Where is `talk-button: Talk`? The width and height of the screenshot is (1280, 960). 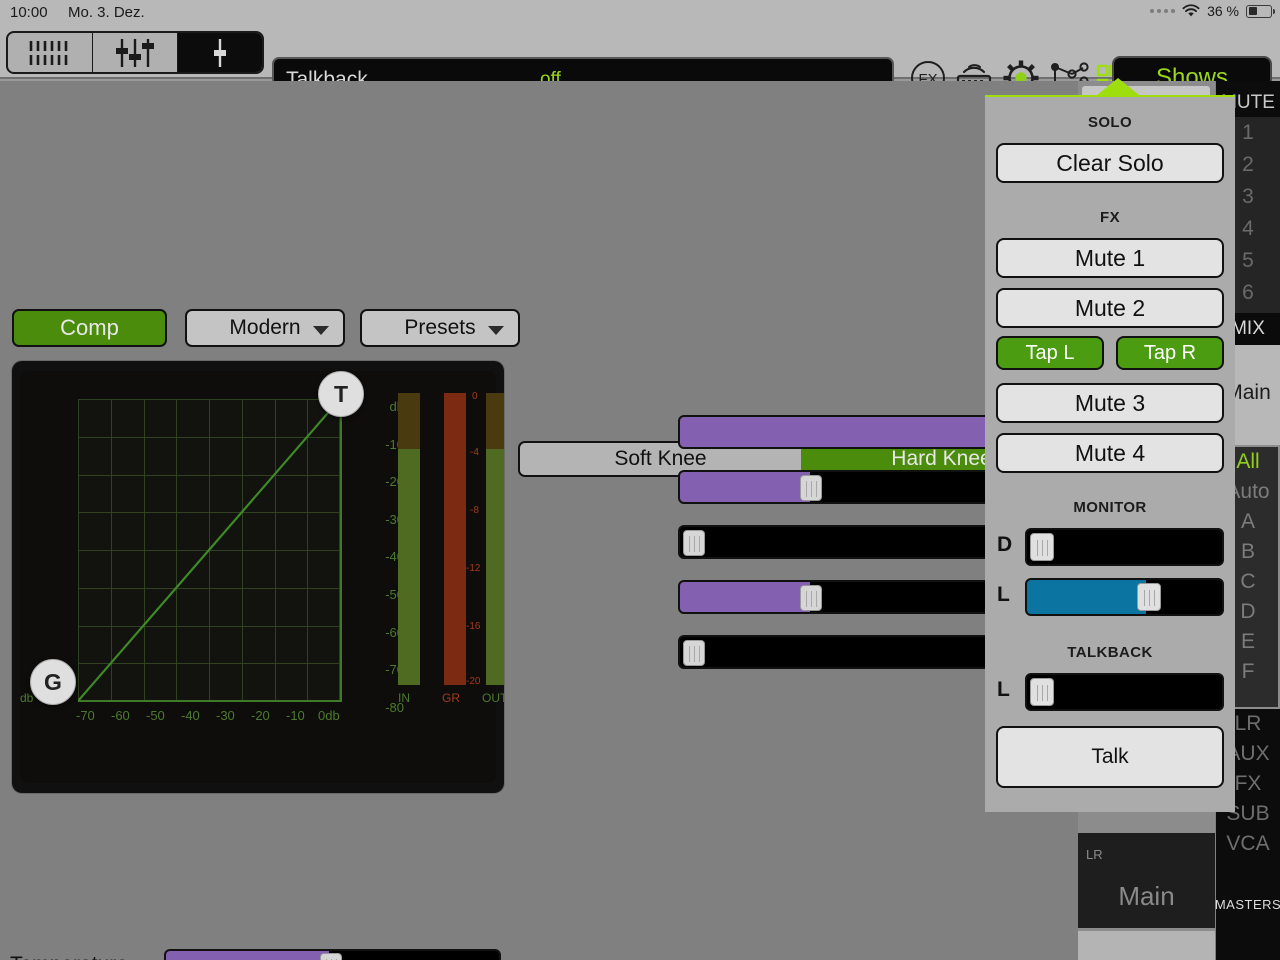 talk-button: Talk is located at coordinates (1110, 757).